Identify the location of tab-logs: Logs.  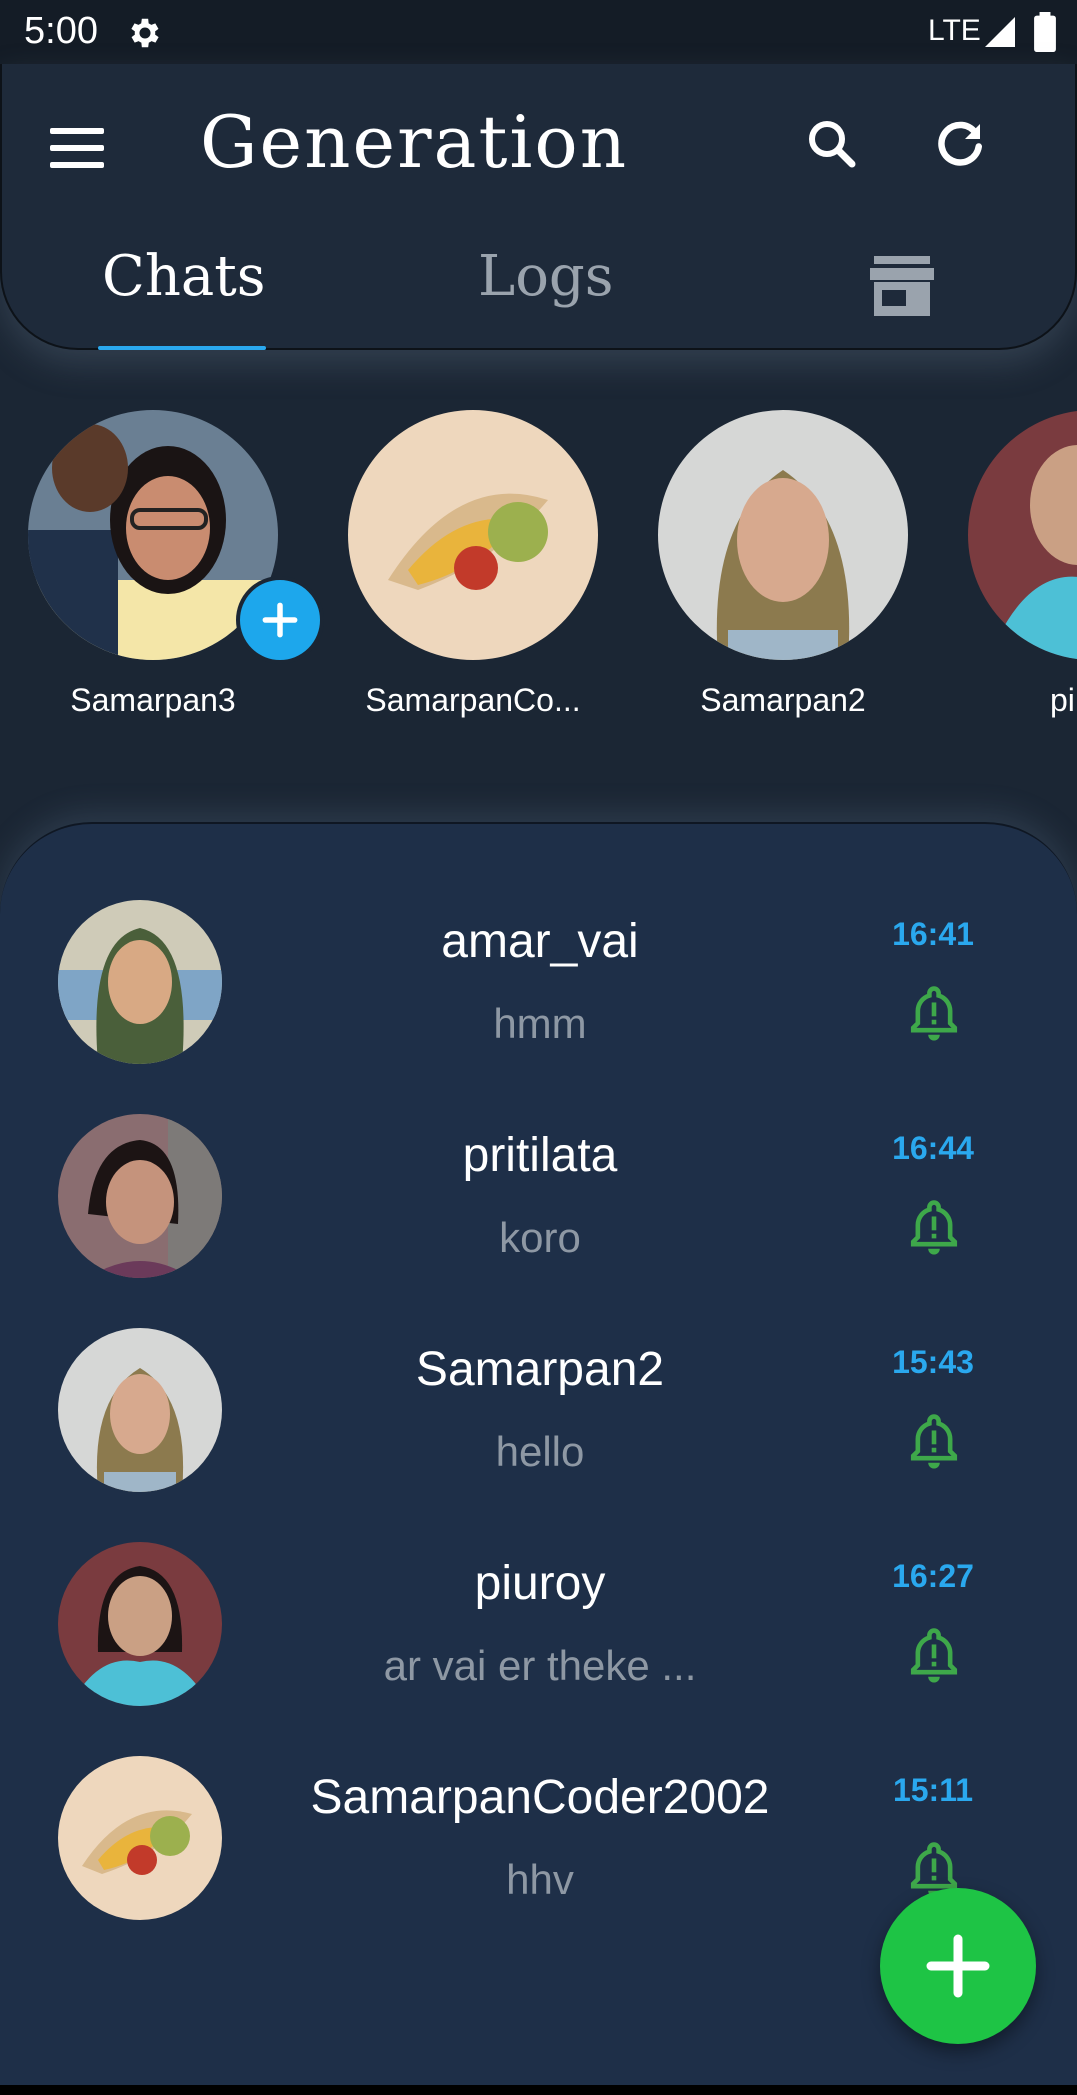
(546, 276).